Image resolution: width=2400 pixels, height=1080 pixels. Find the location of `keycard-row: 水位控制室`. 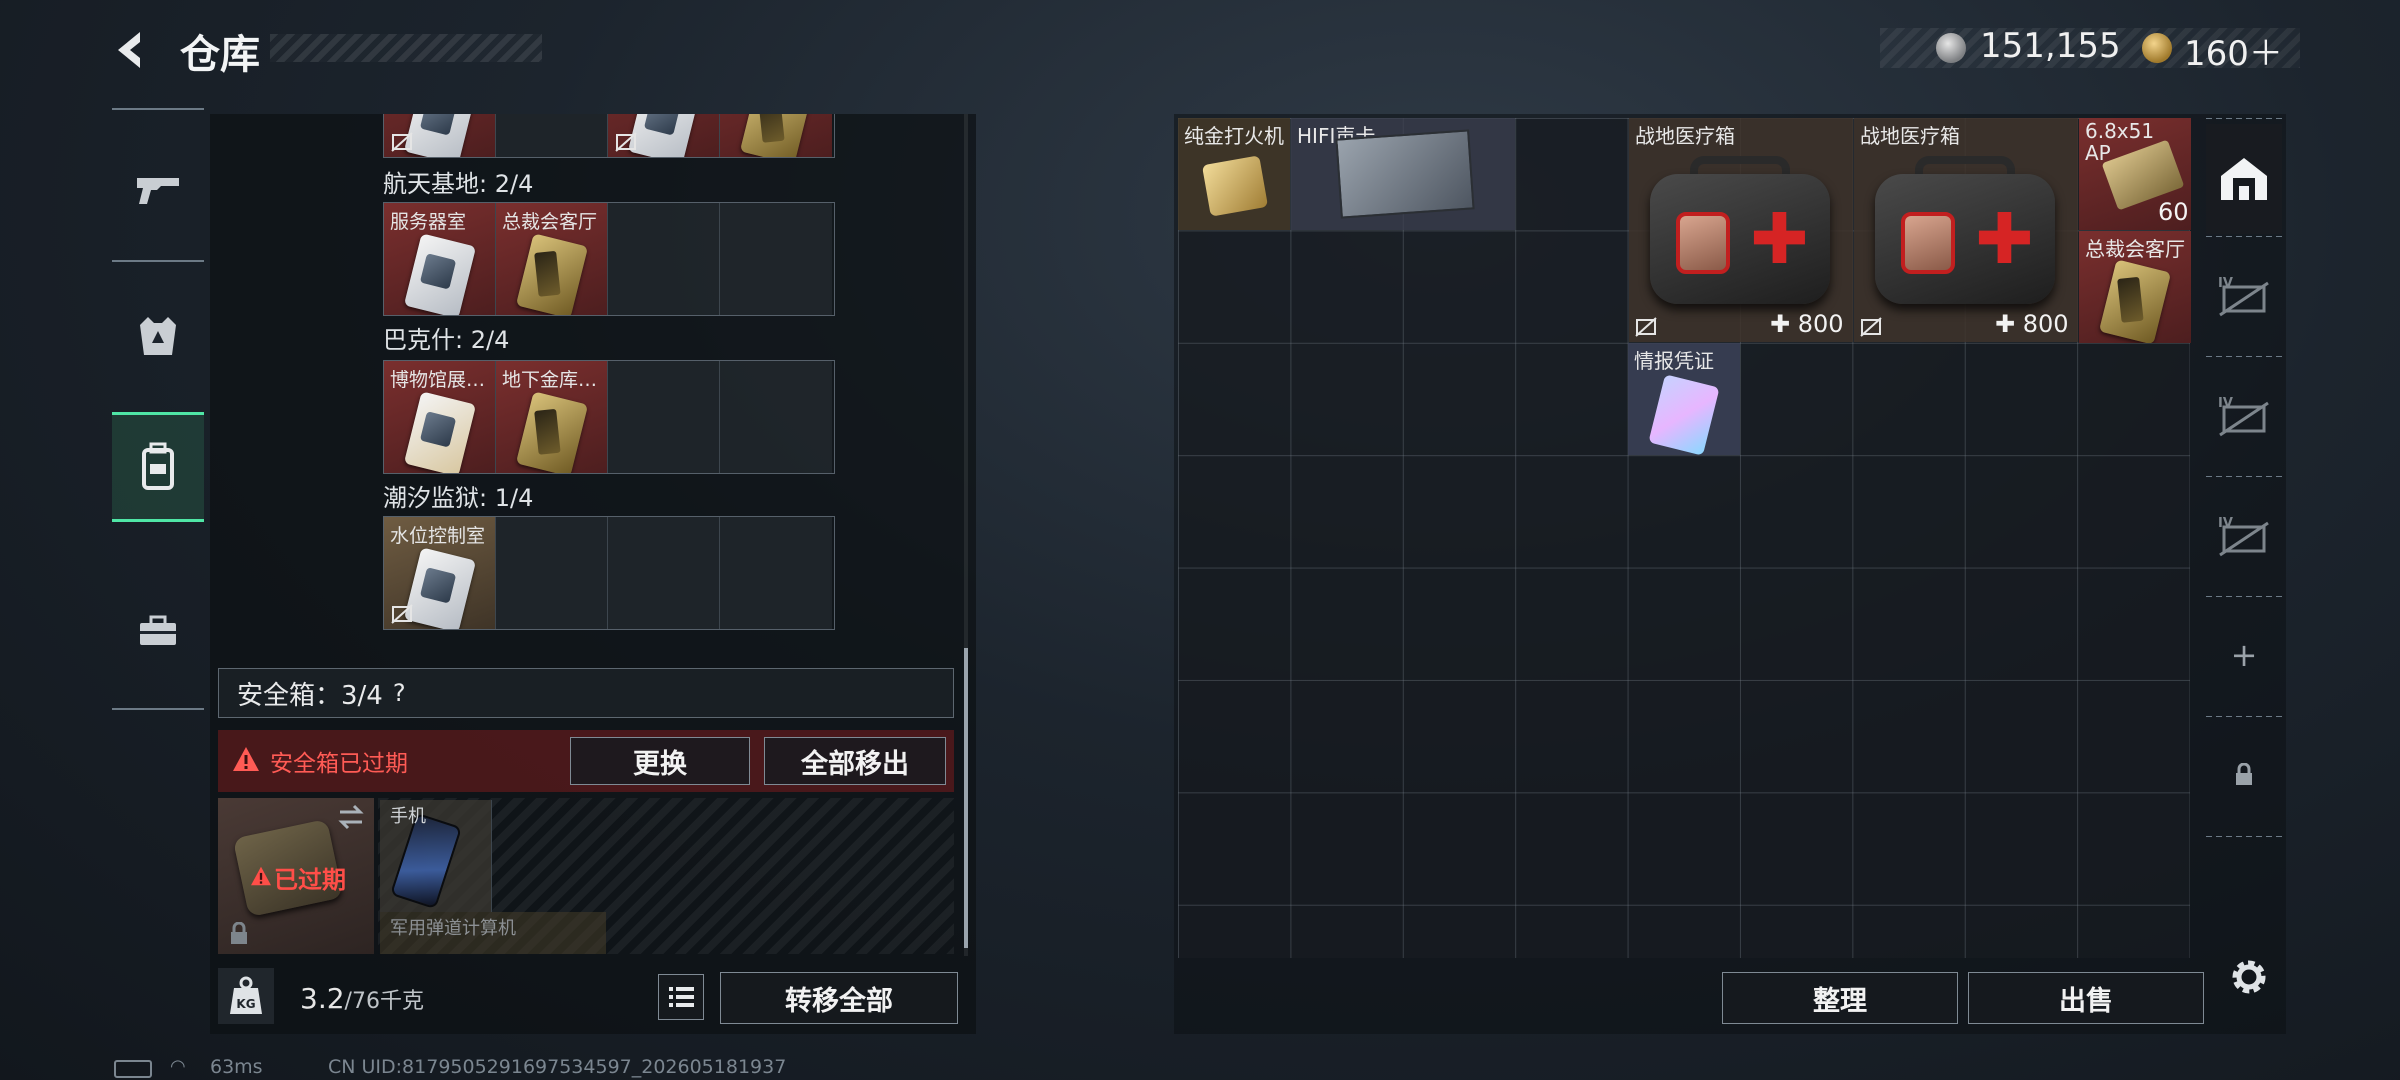

keycard-row: 水位控制室 is located at coordinates (609, 573).